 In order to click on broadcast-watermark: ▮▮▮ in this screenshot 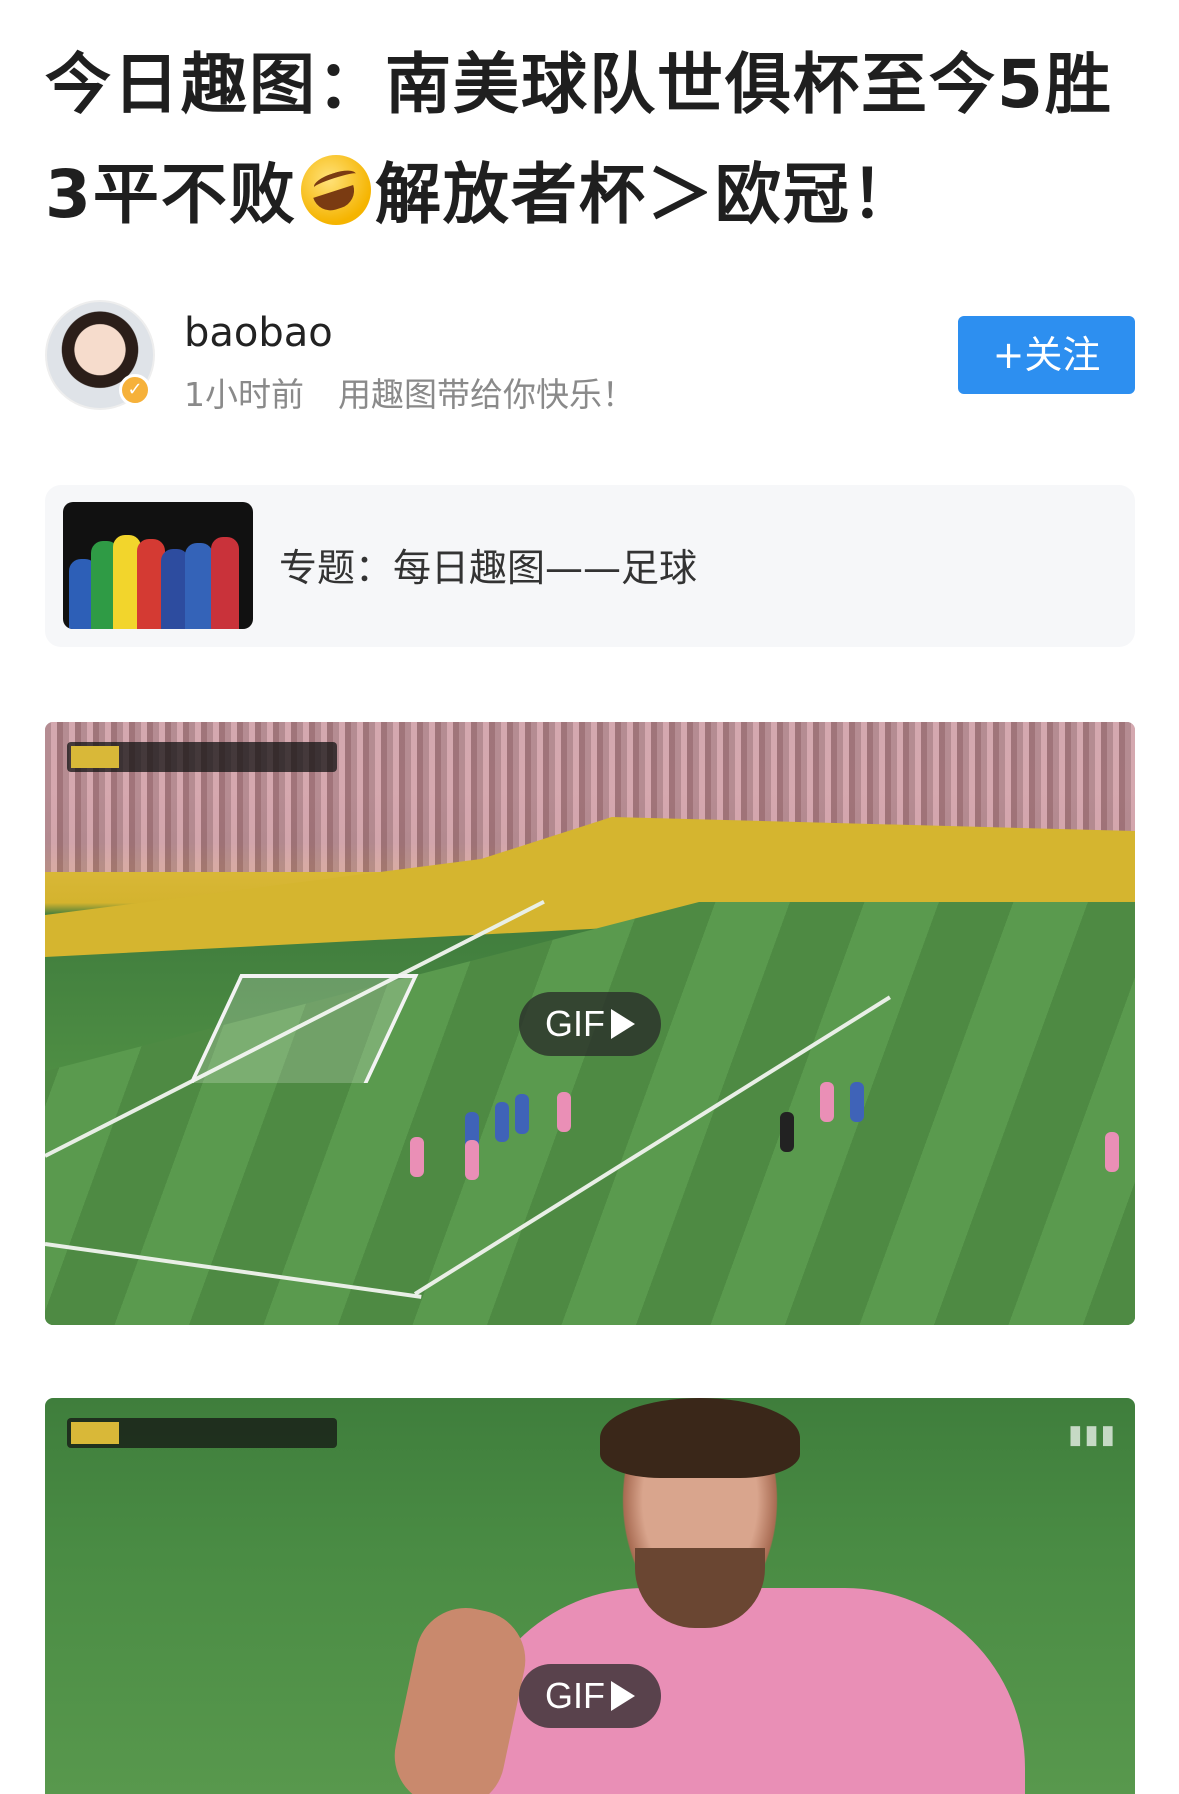, I will do `click(1092, 1435)`.